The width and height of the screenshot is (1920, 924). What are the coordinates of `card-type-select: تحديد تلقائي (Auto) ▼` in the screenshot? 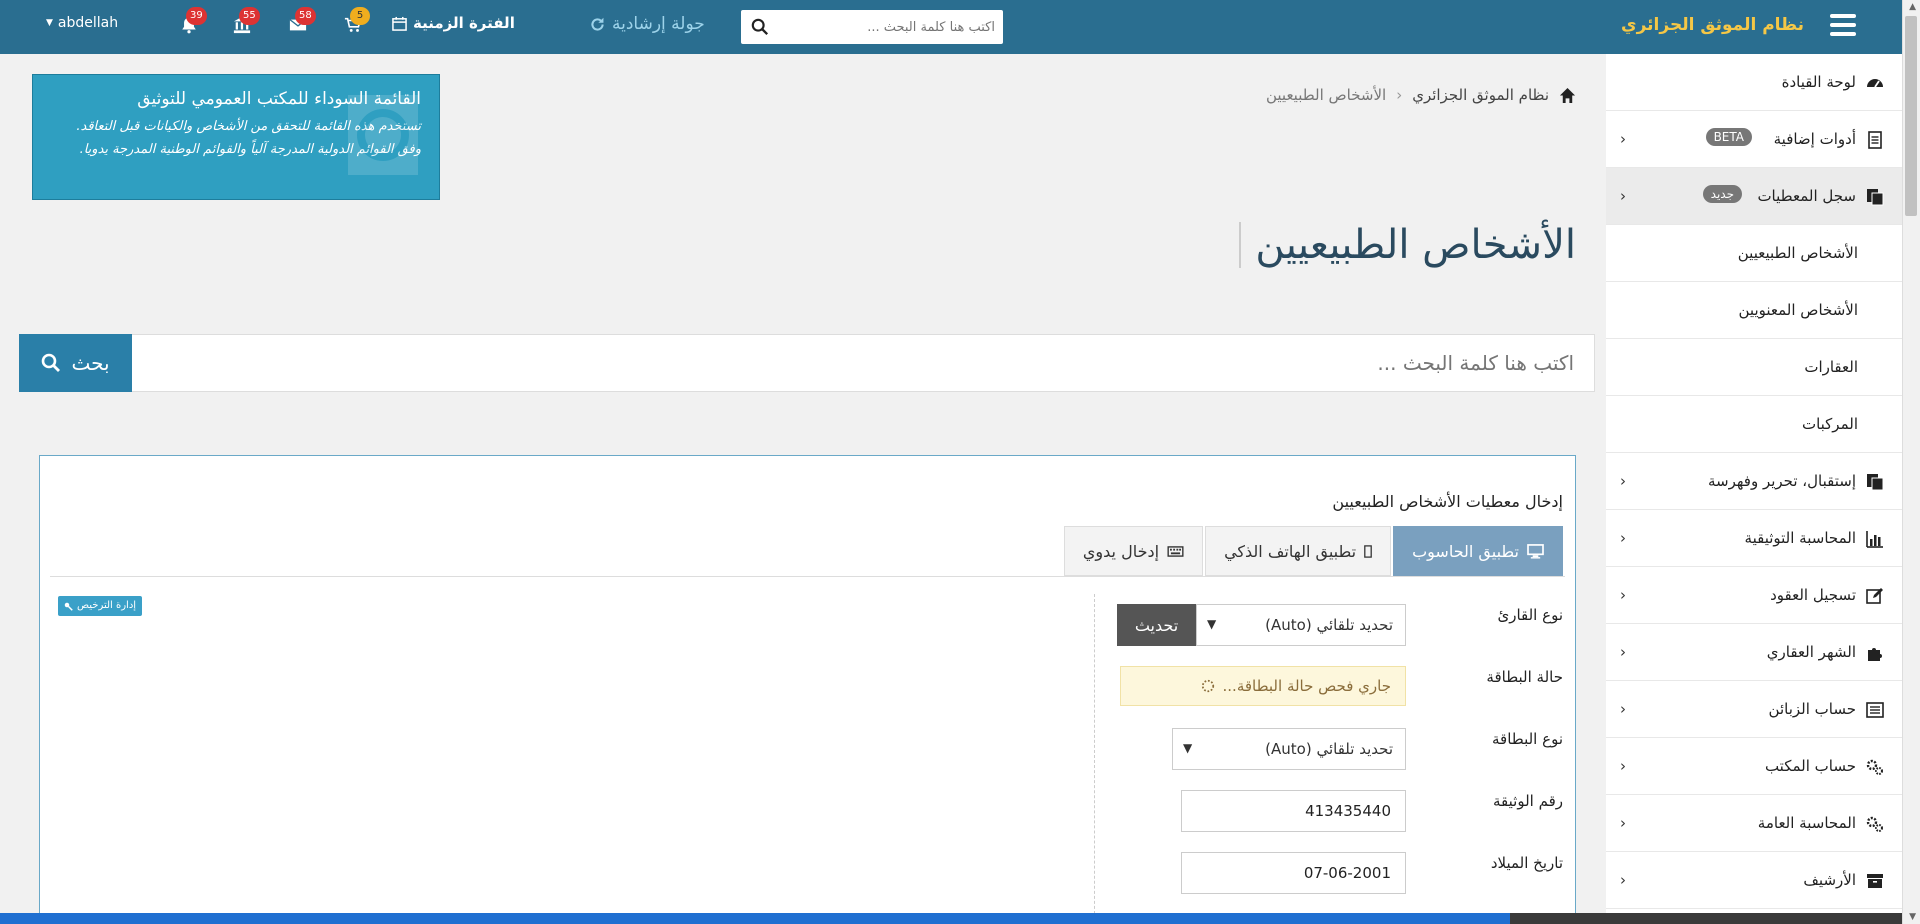 It's located at (1289, 749).